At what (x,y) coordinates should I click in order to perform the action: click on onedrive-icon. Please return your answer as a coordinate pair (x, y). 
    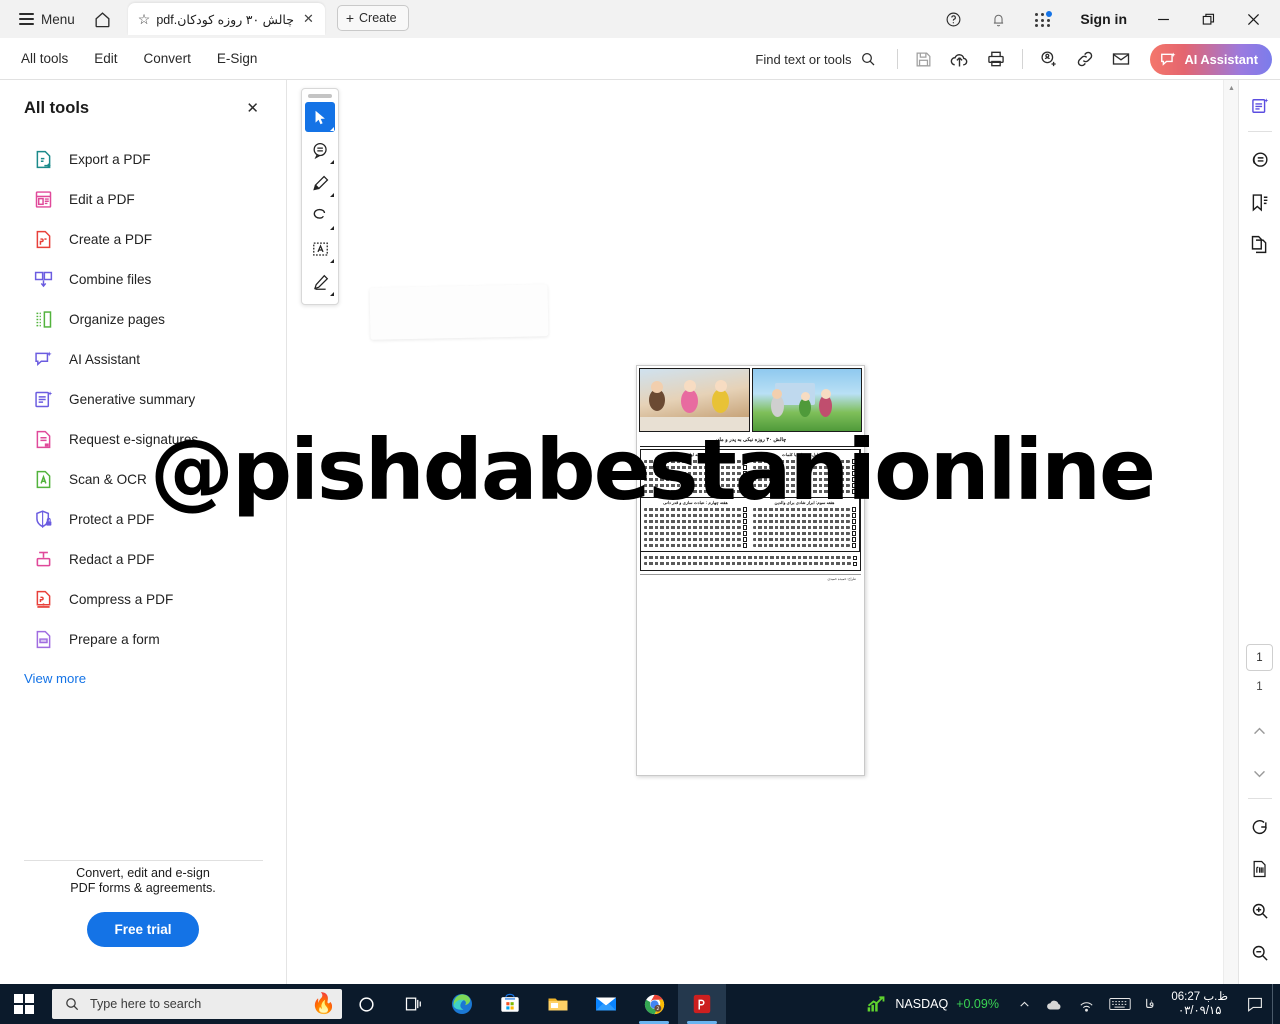
    Looking at the image, I should click on (1054, 1004).